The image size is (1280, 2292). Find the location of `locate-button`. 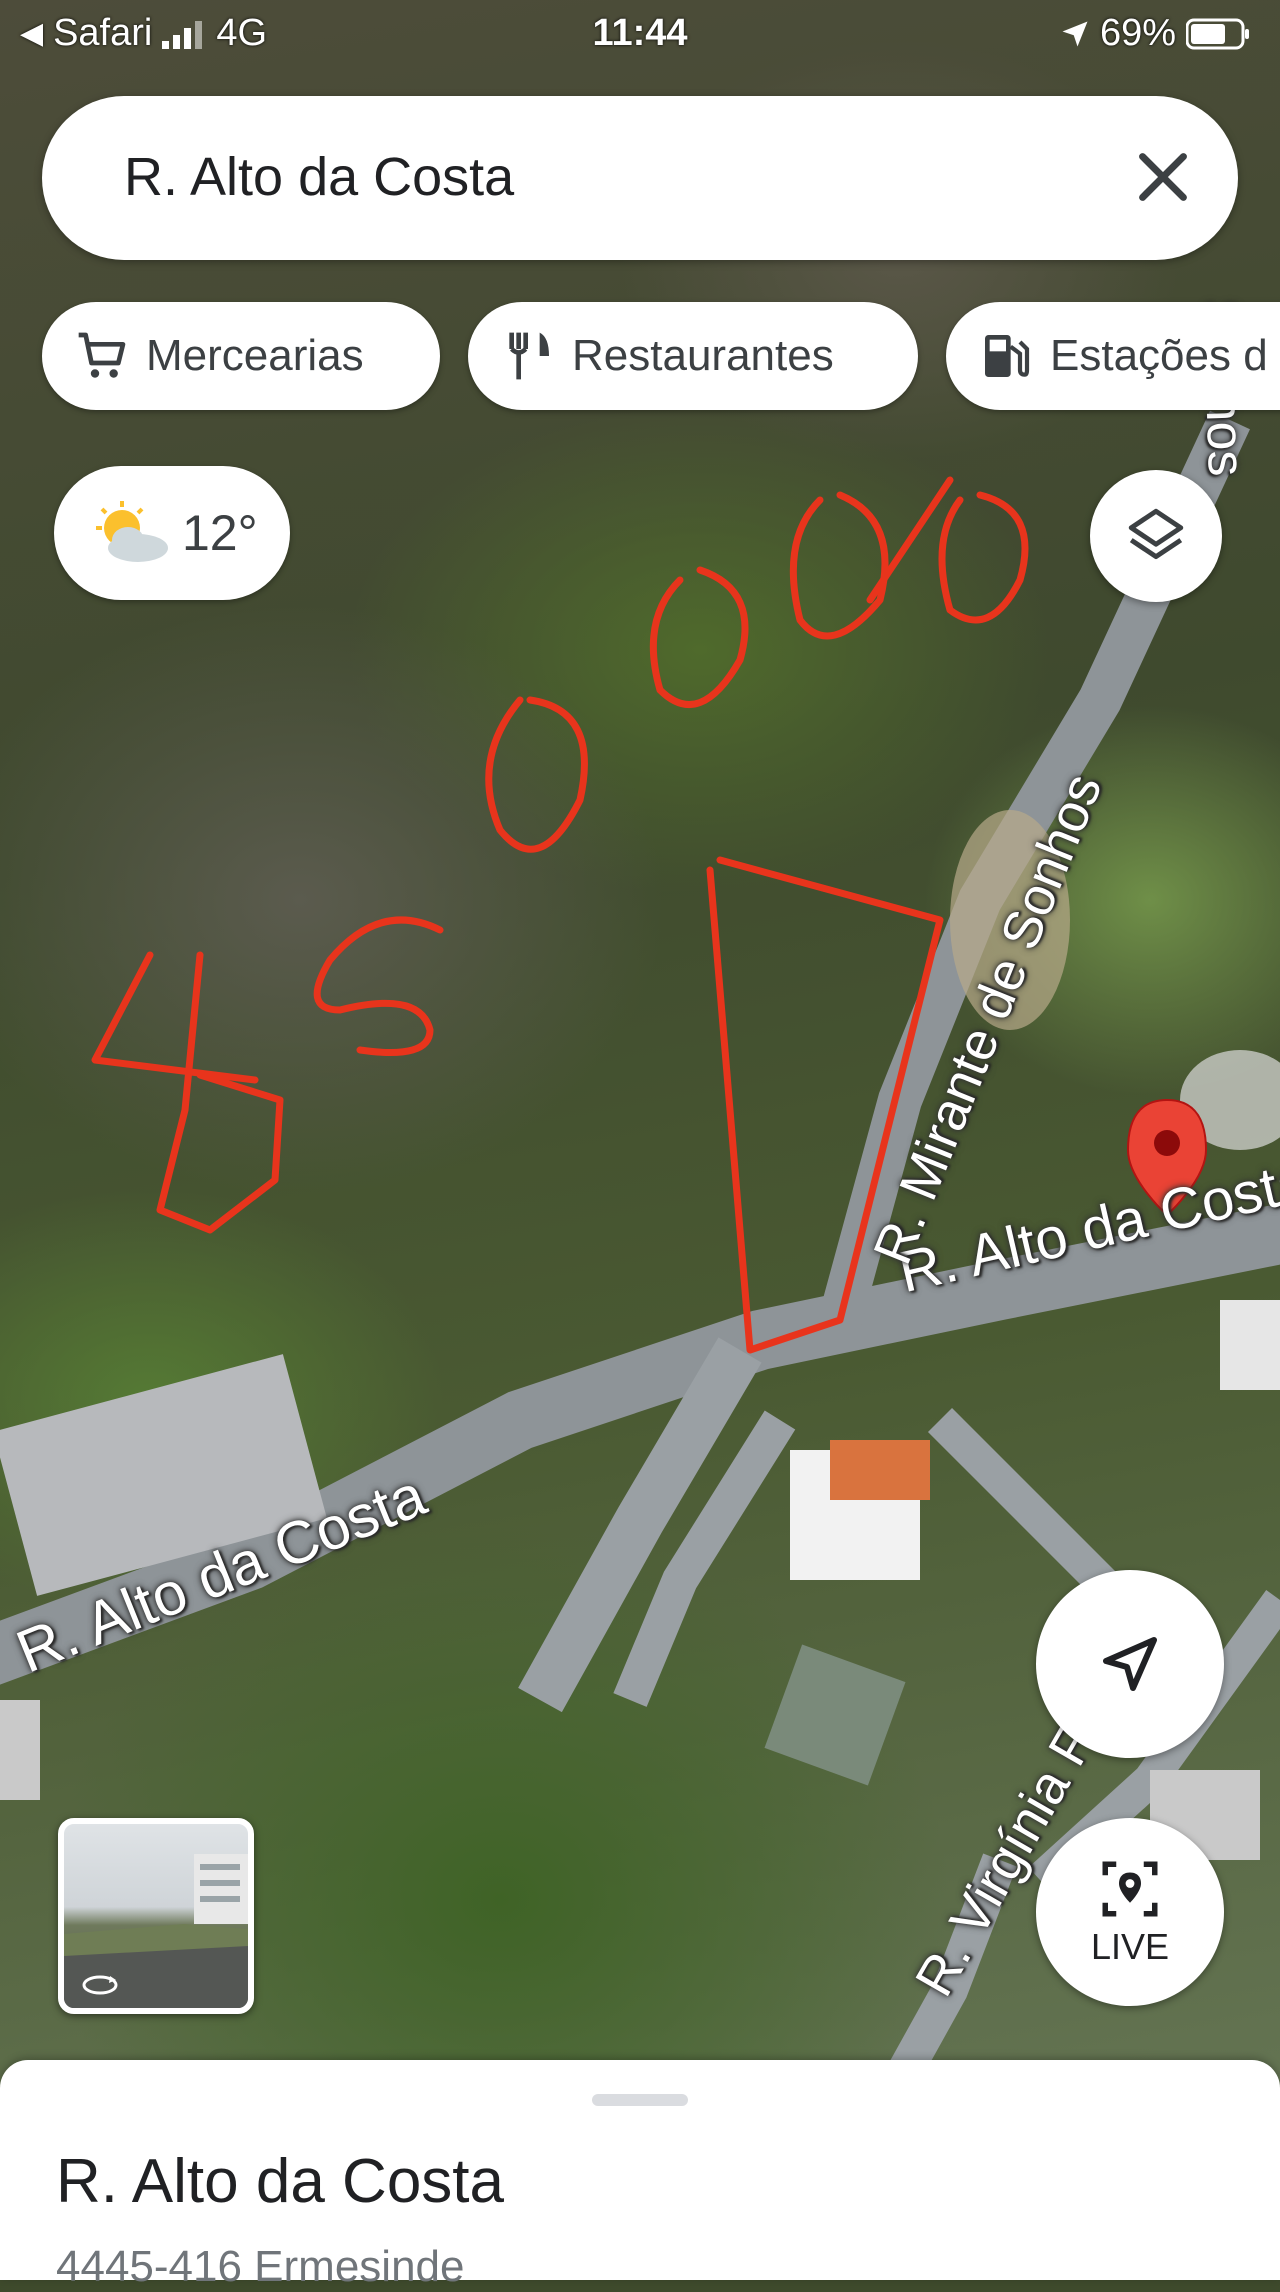

locate-button is located at coordinates (1130, 1664).